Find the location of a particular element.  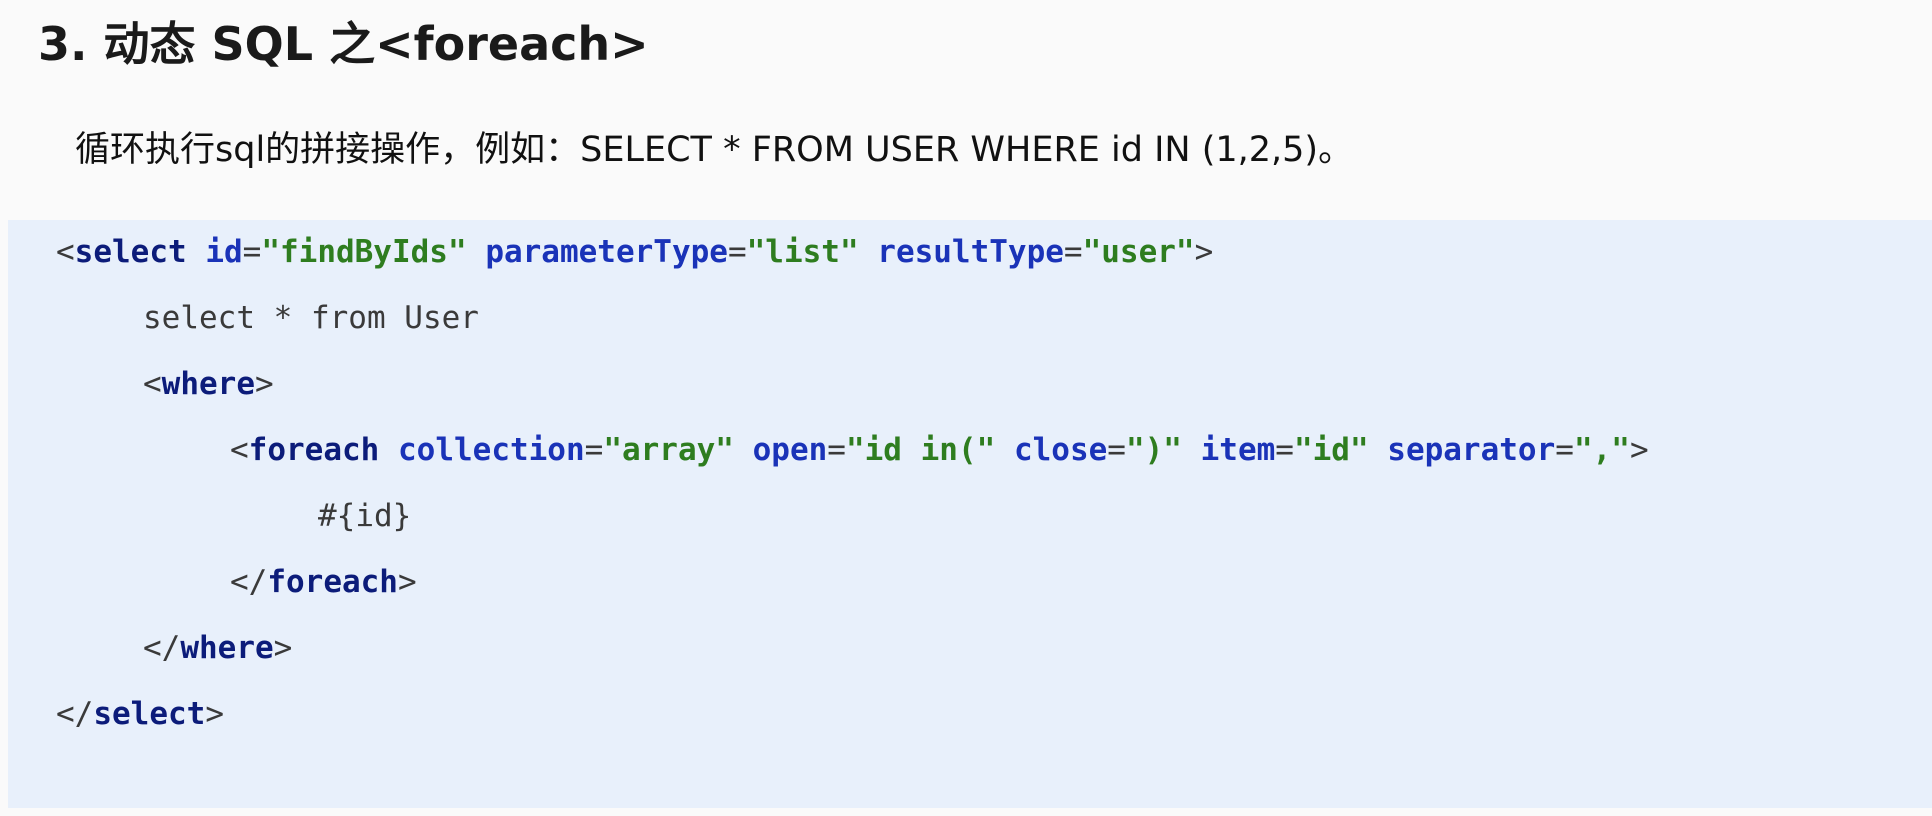

code-token-value: "," is located at coordinates (1601, 450).